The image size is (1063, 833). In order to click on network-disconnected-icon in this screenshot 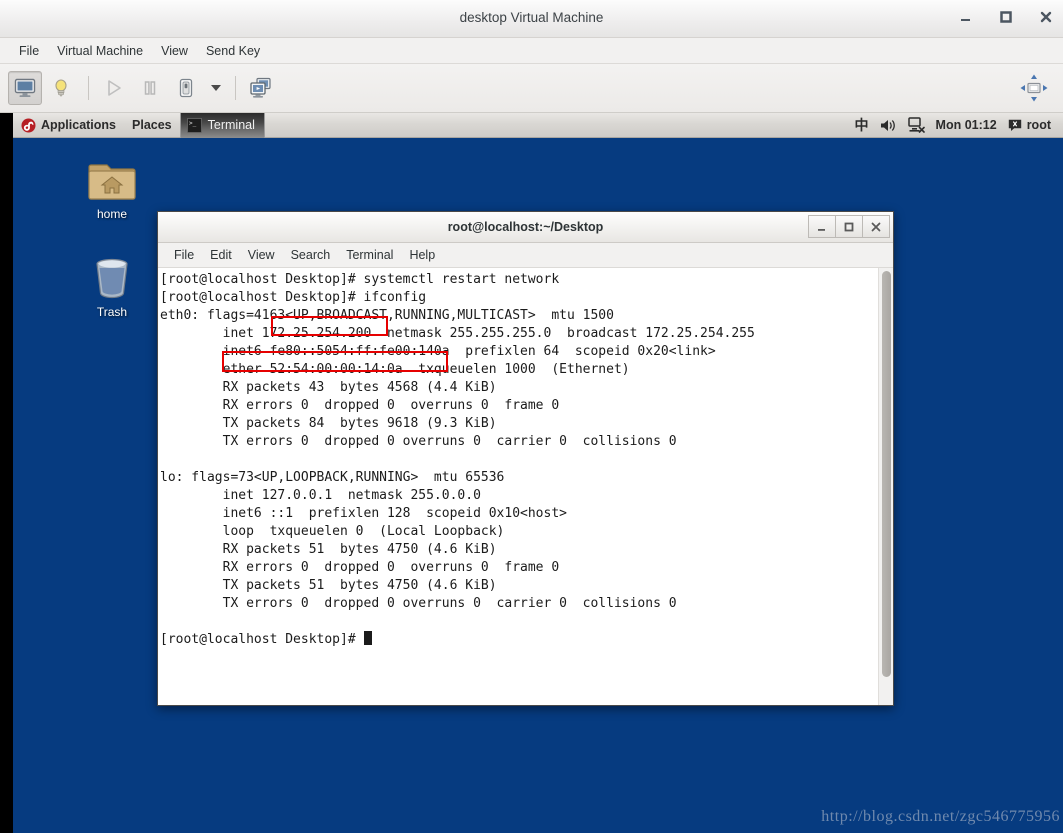, I will do `click(916, 125)`.